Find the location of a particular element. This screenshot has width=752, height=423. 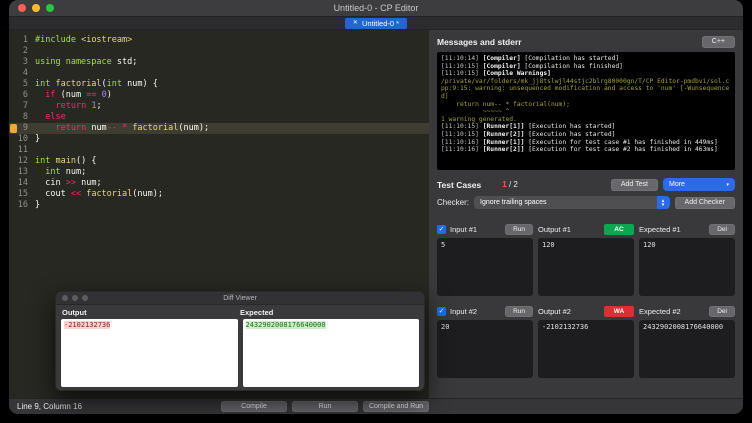

code-text: using namespace std; is located at coordinates (86, 62).